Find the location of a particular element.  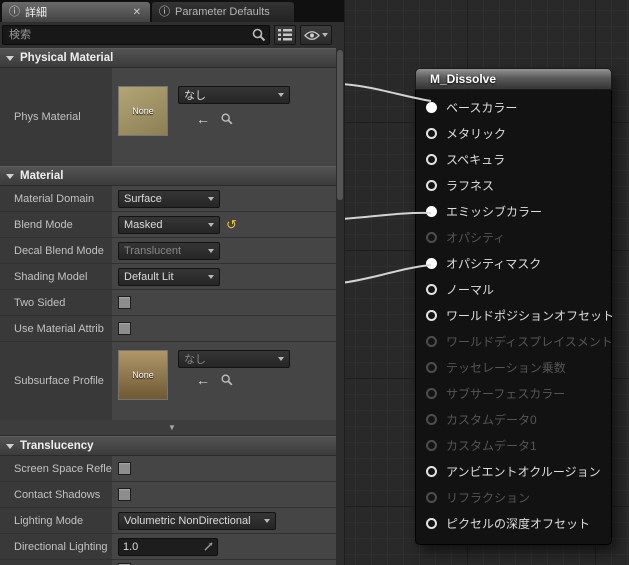

lighting-mode-row: Lighting Mode Volumetric NonDirectional is located at coordinates (172, 521).